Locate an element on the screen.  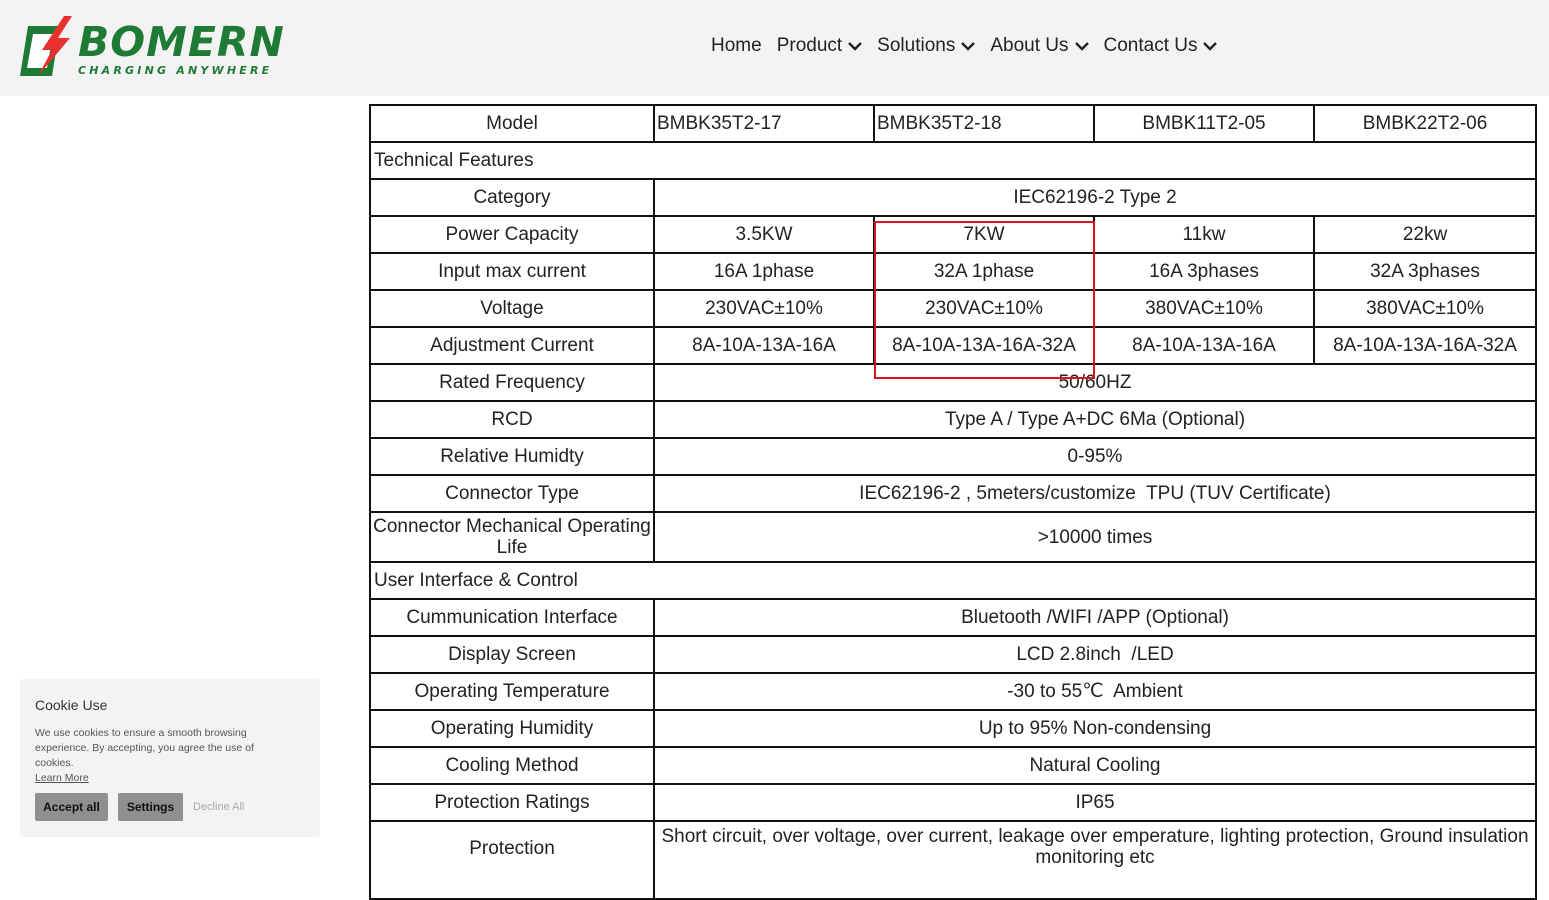
section-header-row: User Interface & Control is located at coordinates (953, 580).